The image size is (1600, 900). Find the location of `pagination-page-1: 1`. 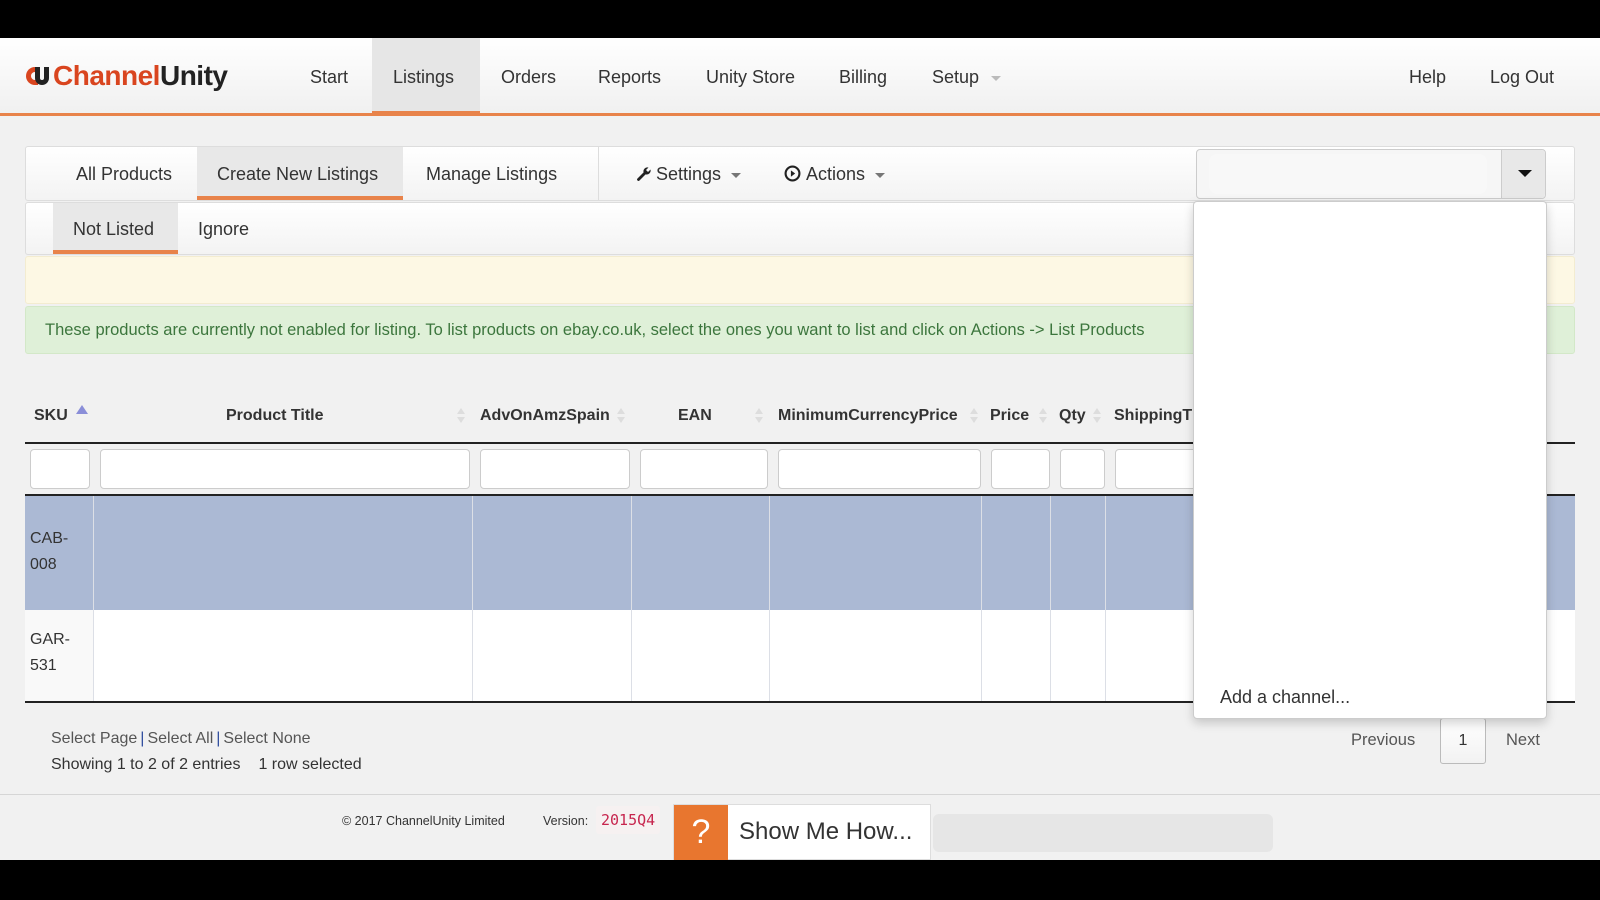

pagination-page-1: 1 is located at coordinates (1463, 741).